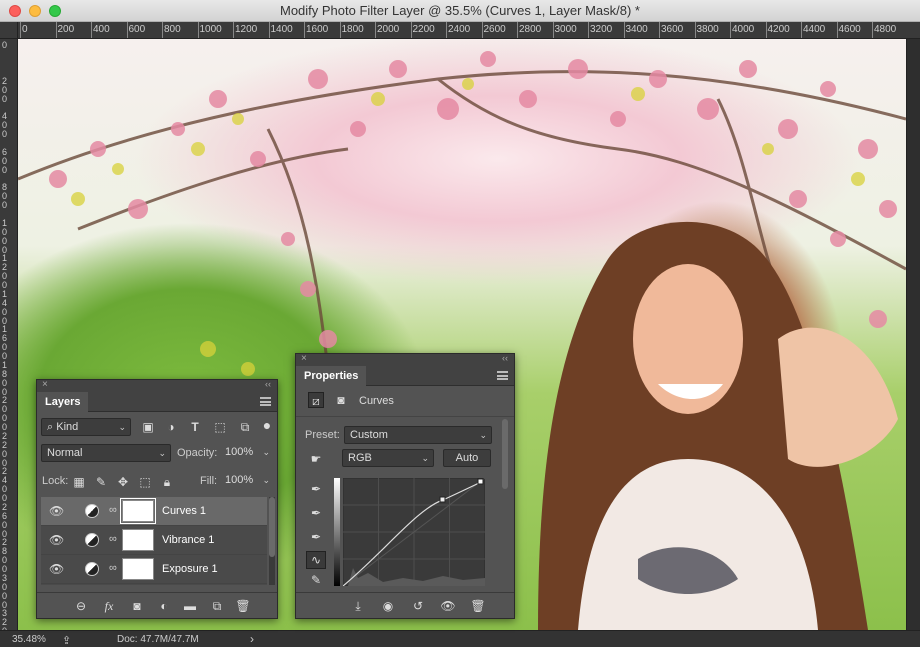 The image size is (920, 647). Describe the element at coordinates (247, 481) in the screenshot. I see `fill-field: 100% ⌄` at that location.